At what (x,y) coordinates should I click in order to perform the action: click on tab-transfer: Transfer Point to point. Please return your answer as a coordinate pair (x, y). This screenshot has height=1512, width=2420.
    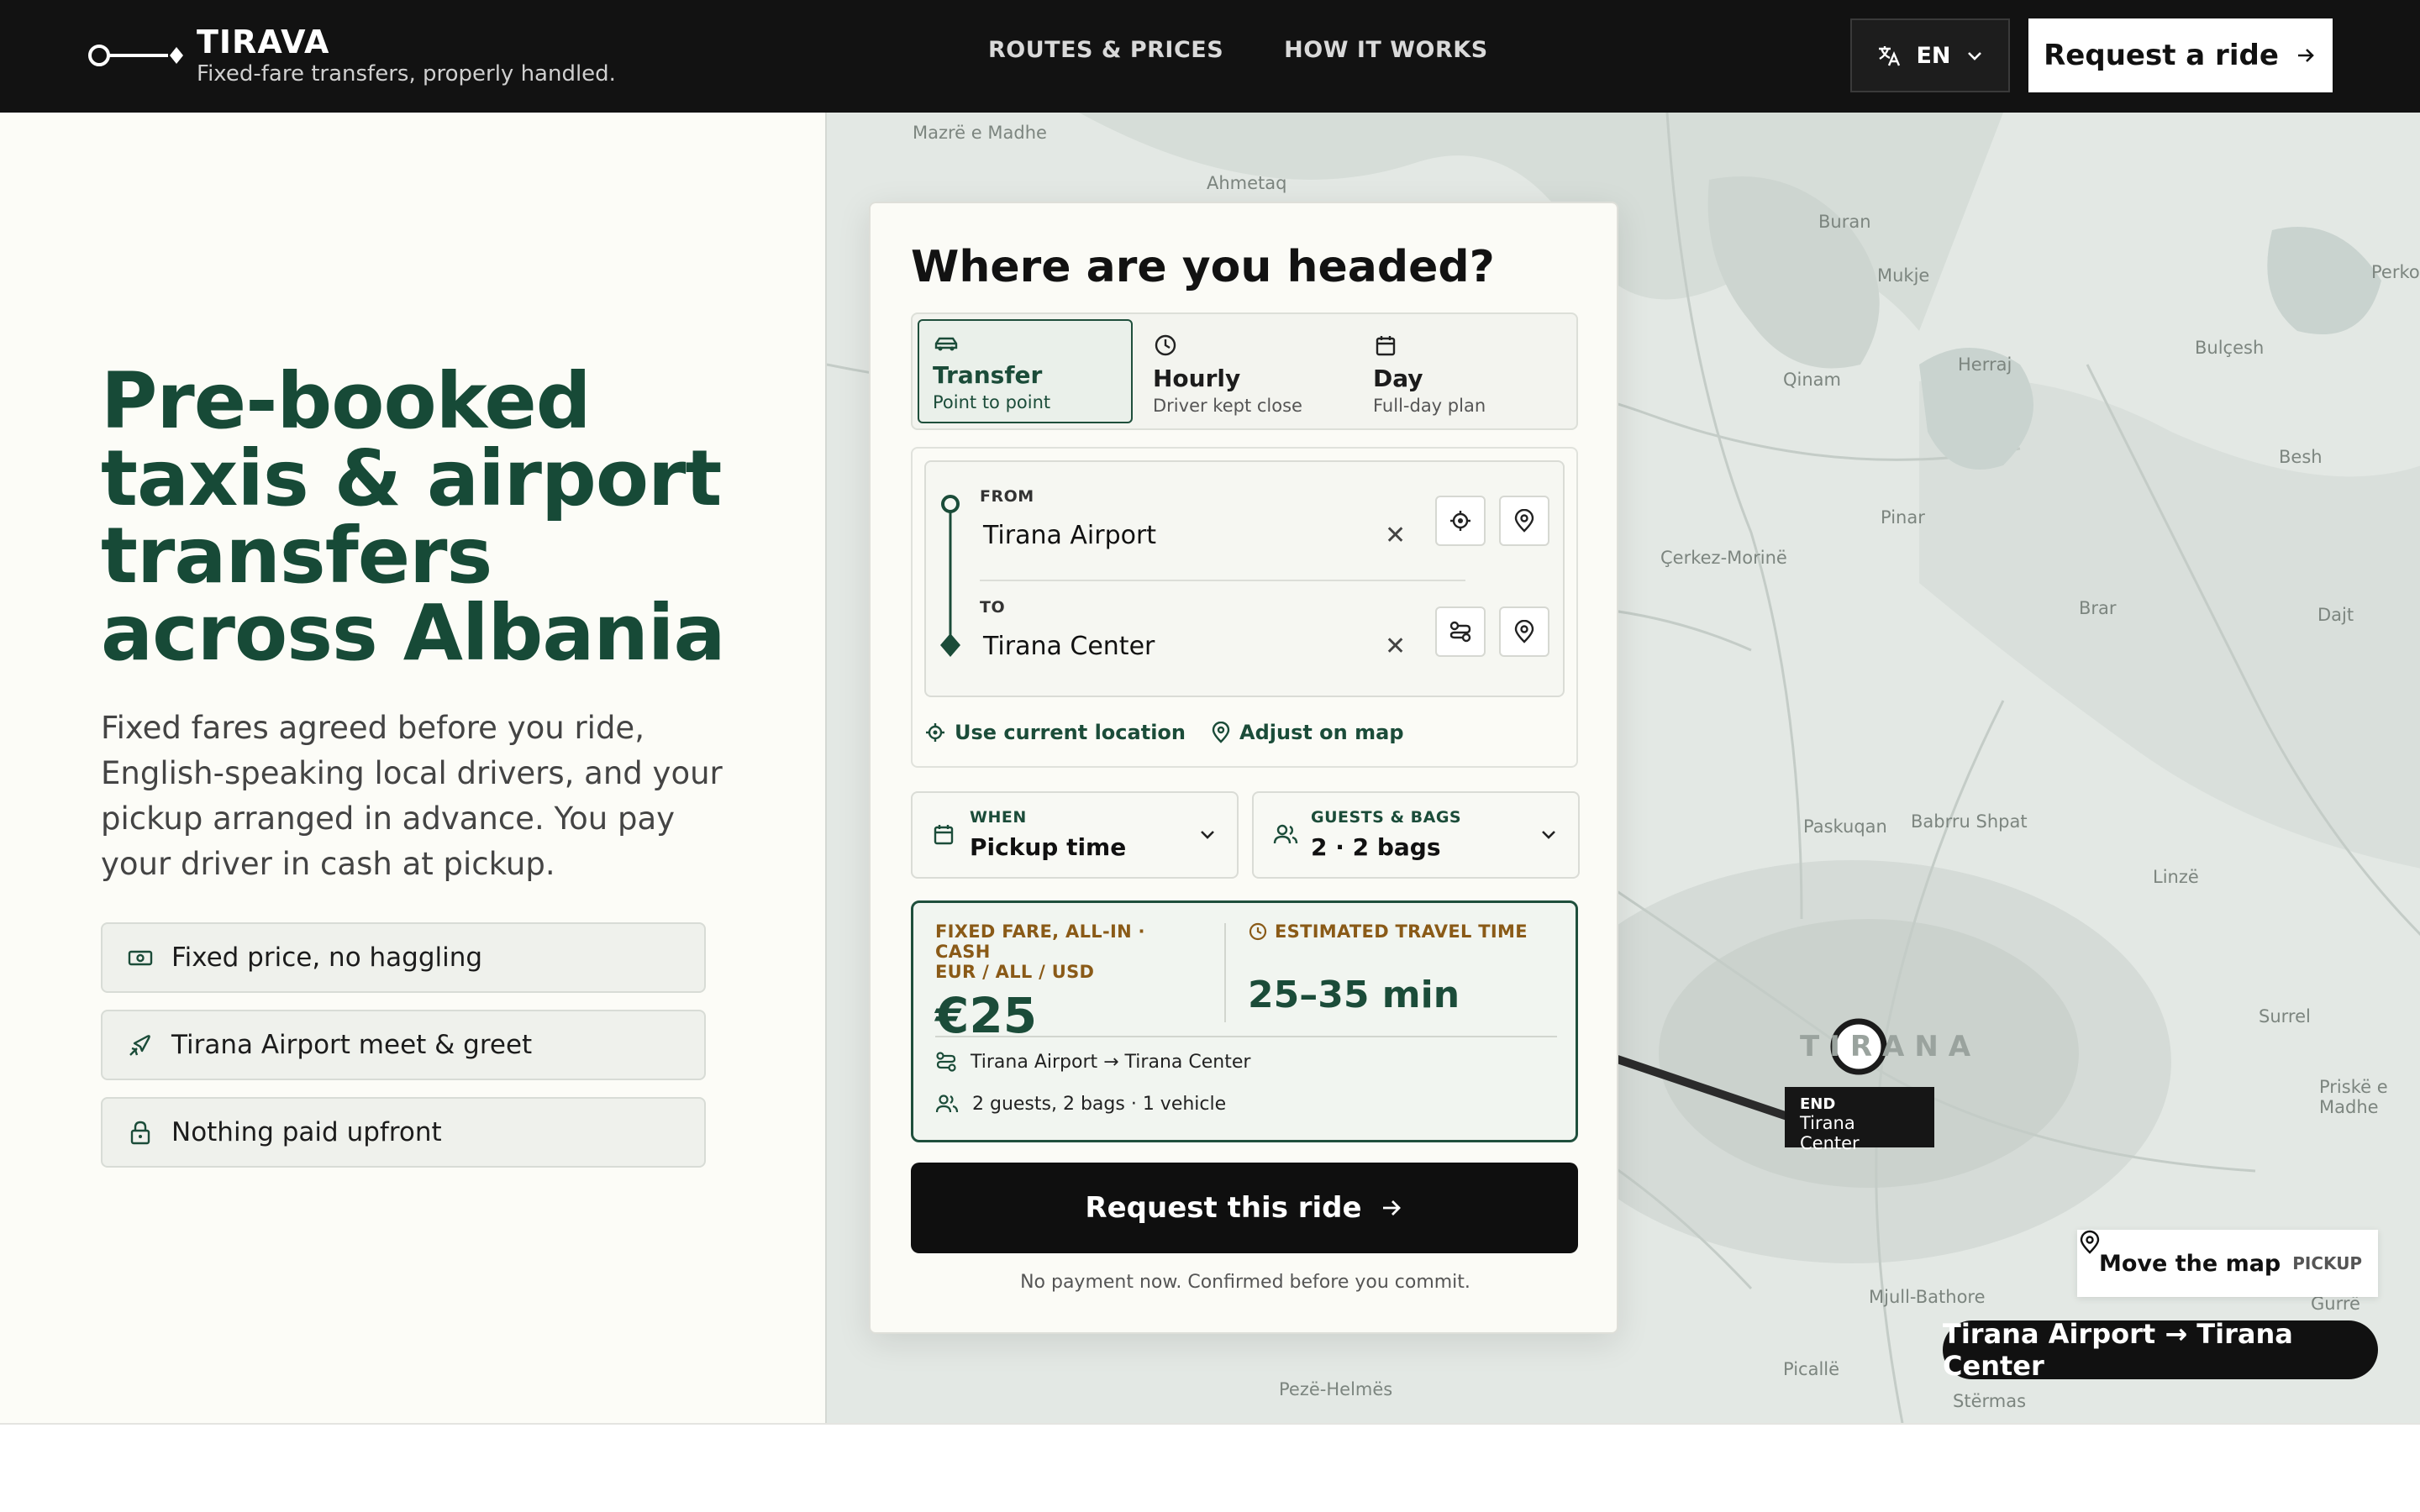
    Looking at the image, I should click on (1025, 371).